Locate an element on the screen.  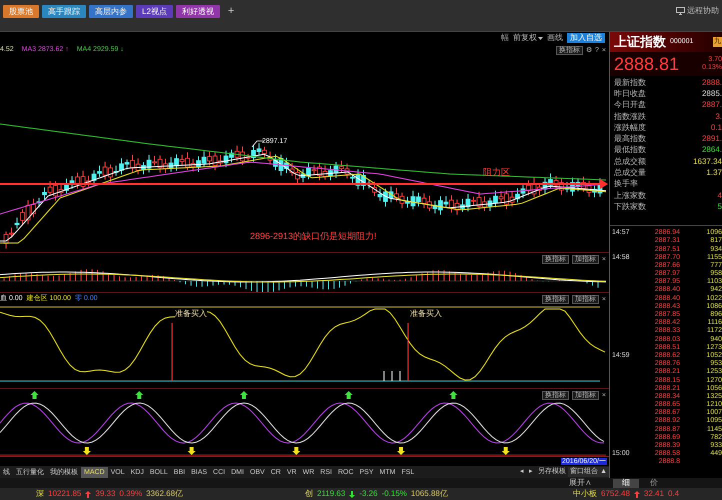
annotation-text: 阻力区 is located at coordinates (496, 172).